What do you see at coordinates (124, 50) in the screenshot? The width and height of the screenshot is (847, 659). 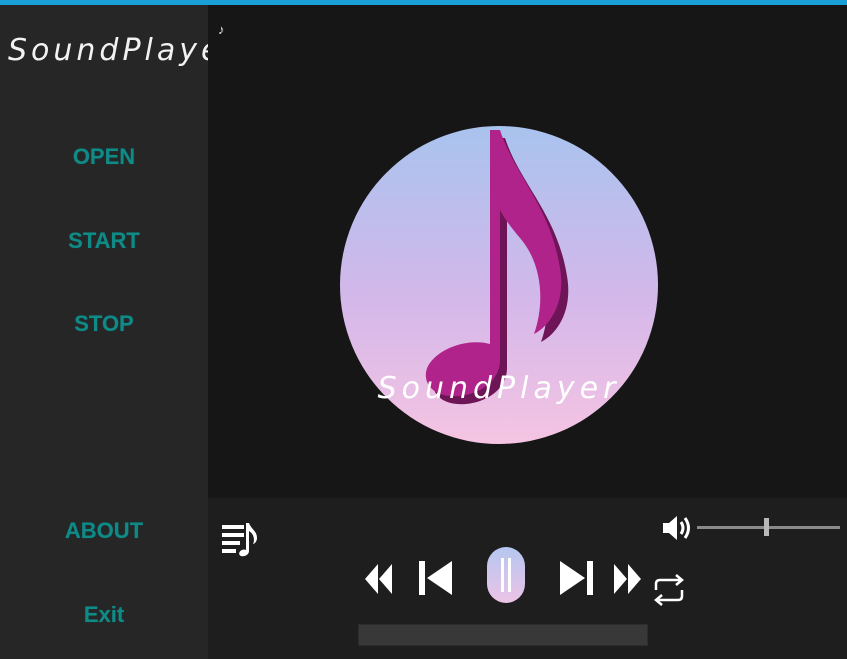 I see `app-logo: SoundPlayer` at bounding box center [124, 50].